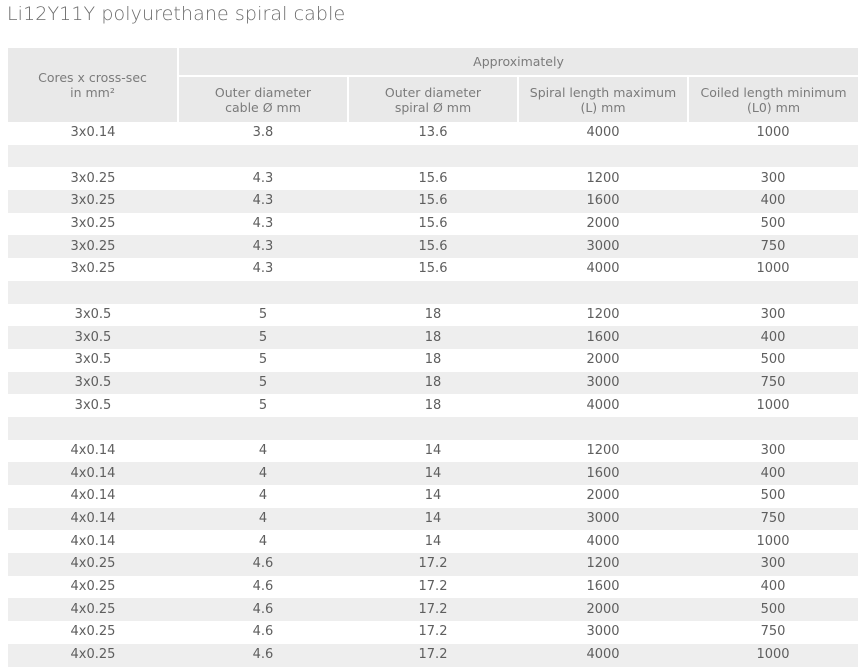  I want to click on table-row: 3x0.25 4.3 15.6 1200 300, so click(433, 178).